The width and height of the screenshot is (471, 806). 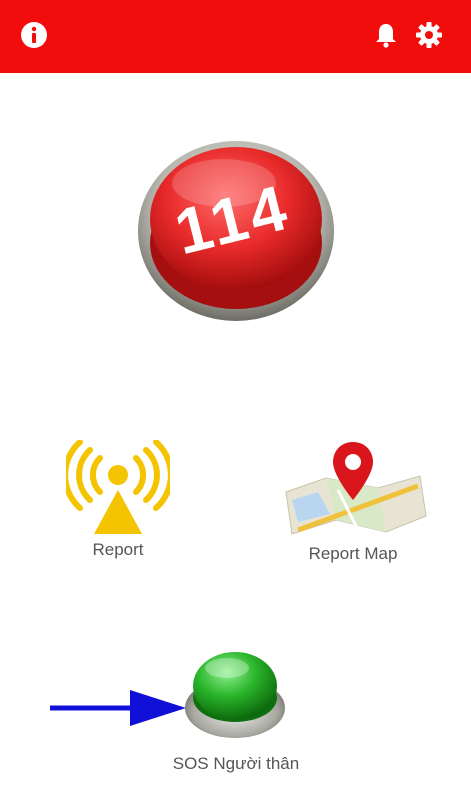 What do you see at coordinates (235, 36) in the screenshot?
I see `top-app-bar` at bounding box center [235, 36].